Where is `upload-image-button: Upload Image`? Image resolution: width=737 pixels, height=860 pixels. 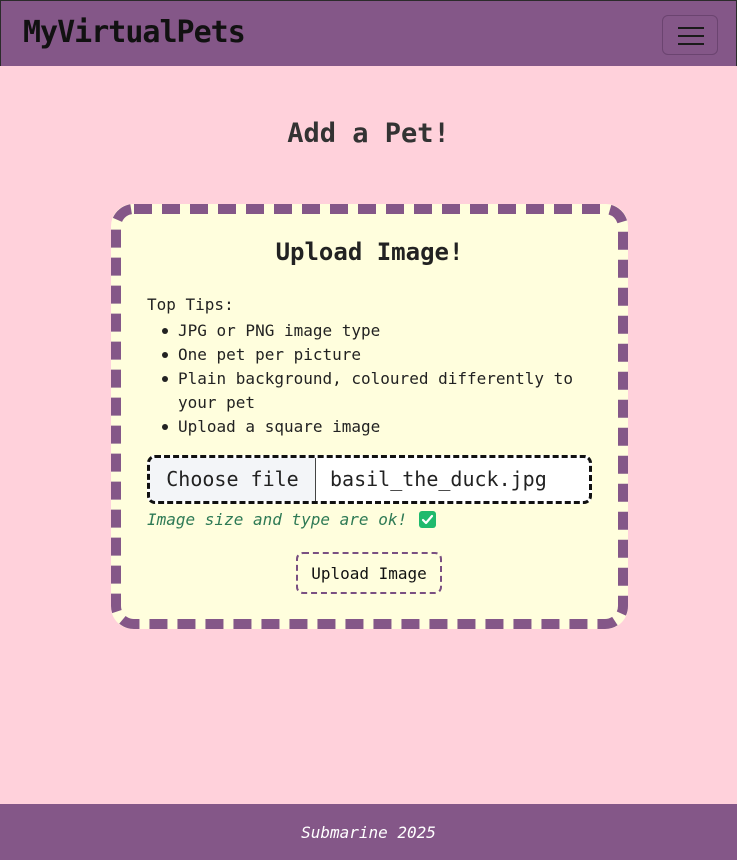
upload-image-button: Upload Image is located at coordinates (369, 573).